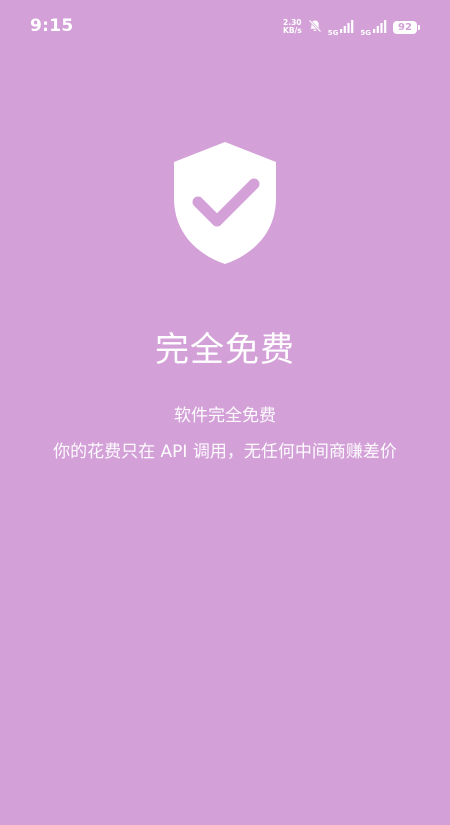 Image resolution: width=450 pixels, height=825 pixels. I want to click on sim2-signal: 5G, so click(373, 27).